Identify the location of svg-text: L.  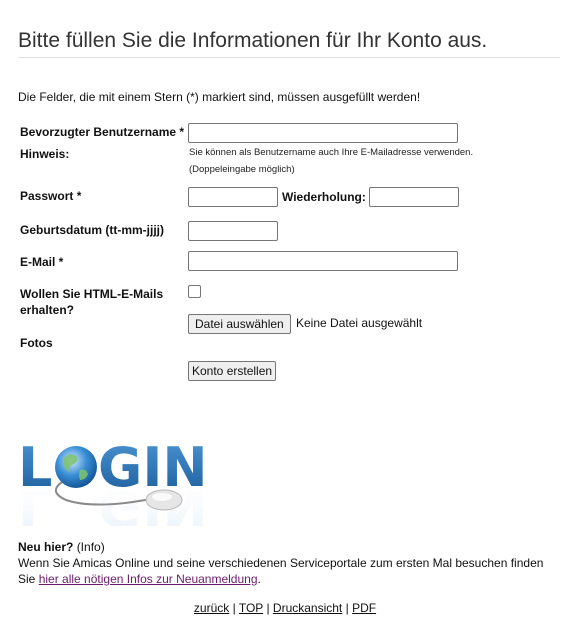
(35, 500).